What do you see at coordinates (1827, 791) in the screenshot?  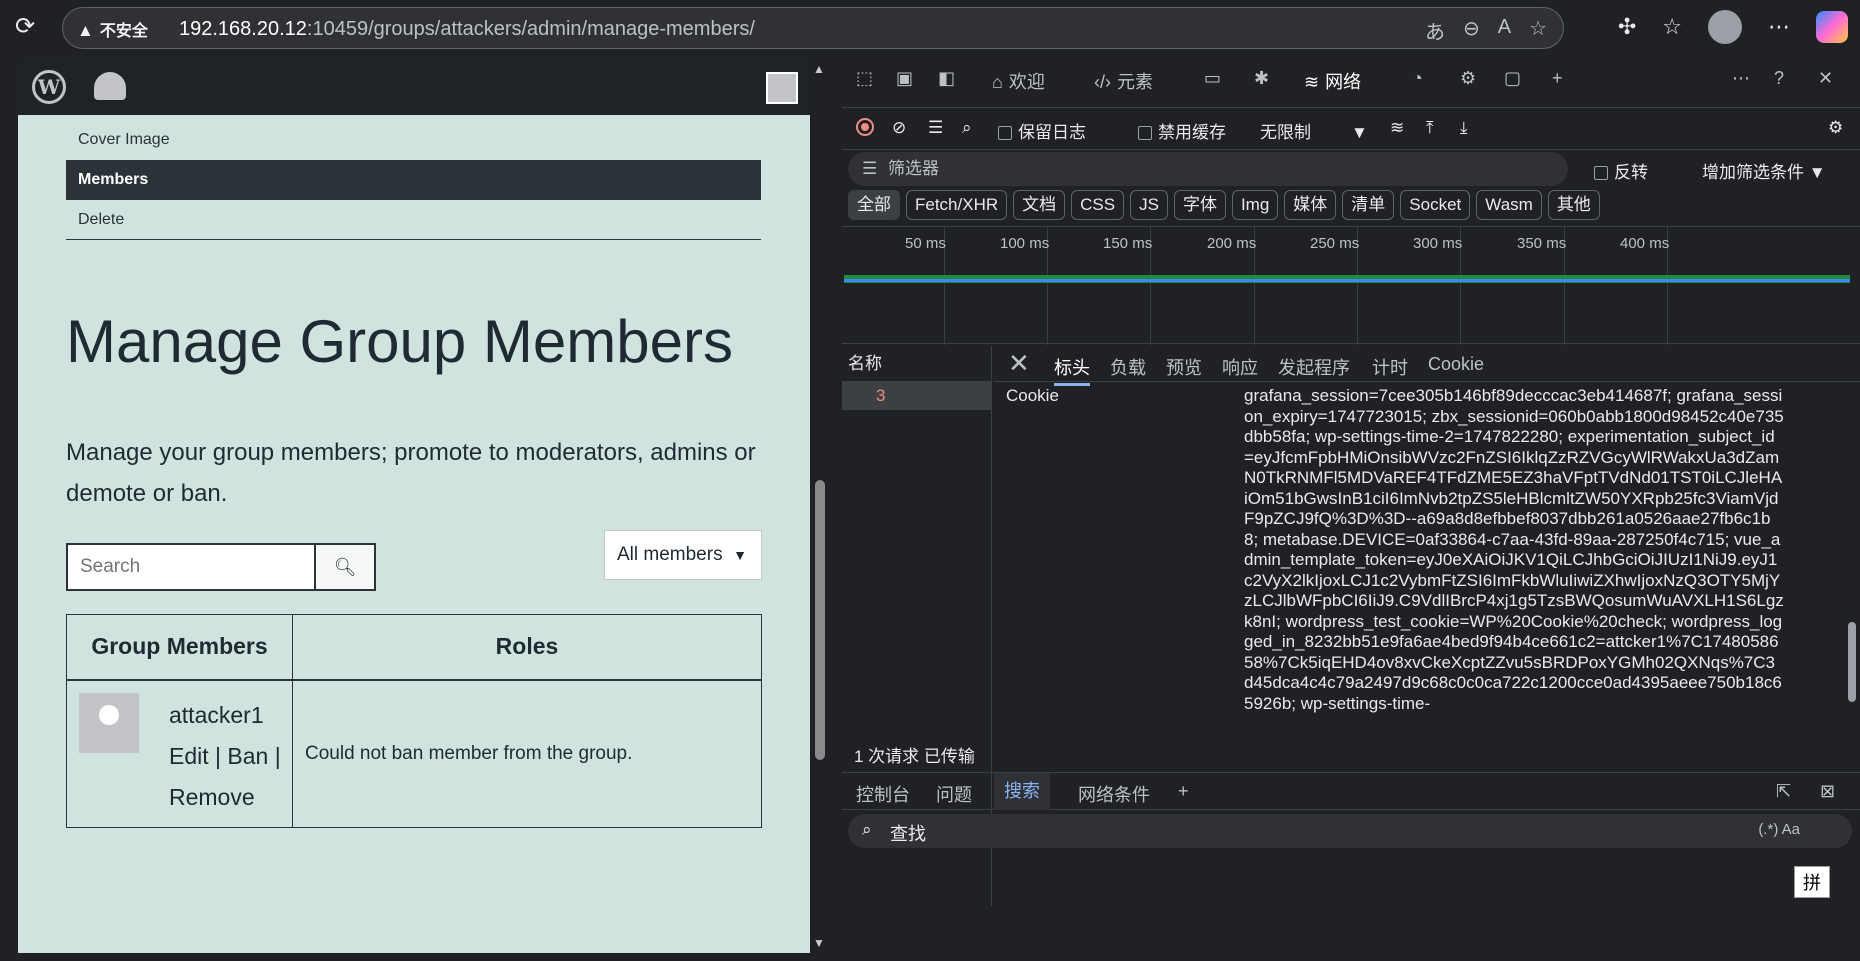 I see `close-drawer-icon: ⊠` at bounding box center [1827, 791].